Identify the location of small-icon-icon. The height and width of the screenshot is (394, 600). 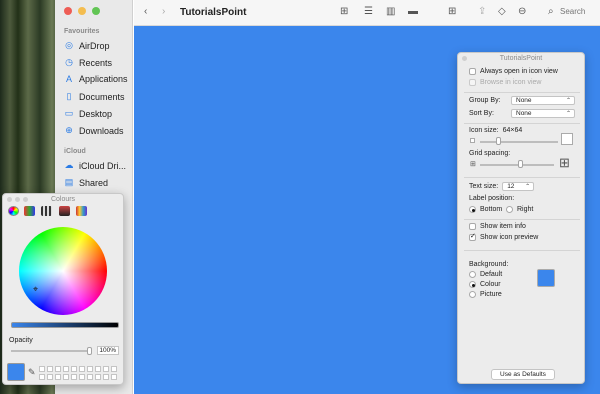
(472, 140).